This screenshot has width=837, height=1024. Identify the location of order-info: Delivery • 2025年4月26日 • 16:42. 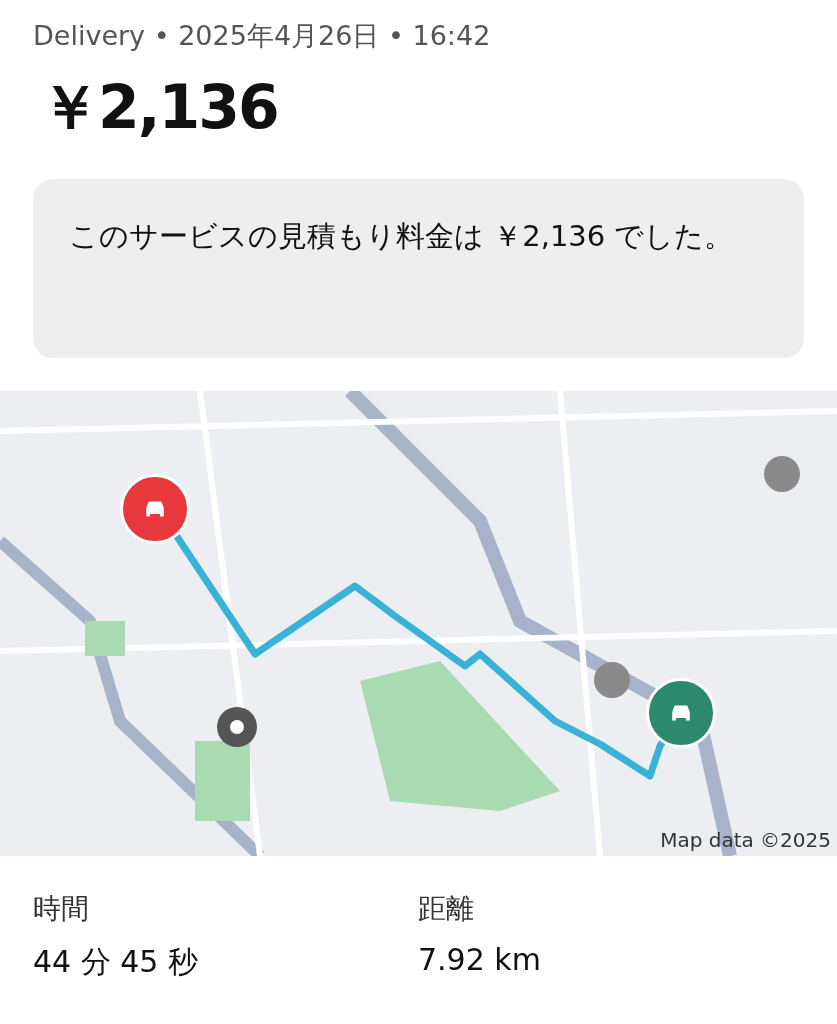
(262, 36).